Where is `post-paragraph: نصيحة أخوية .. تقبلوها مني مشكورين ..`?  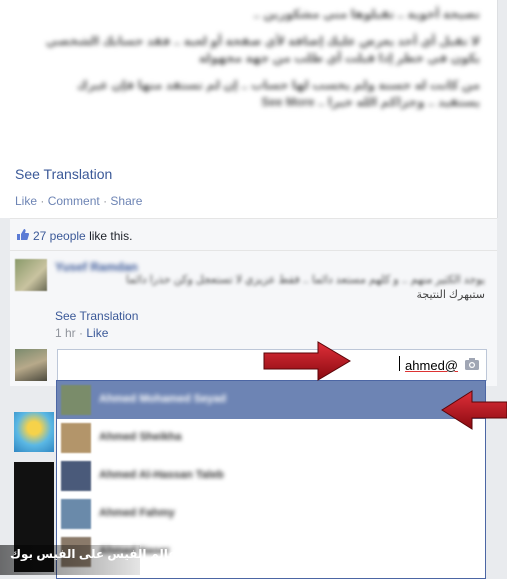
post-paragraph: نصيحة أخوية .. تقبلوها مني مشكورين .. is located at coordinates (366, 14).